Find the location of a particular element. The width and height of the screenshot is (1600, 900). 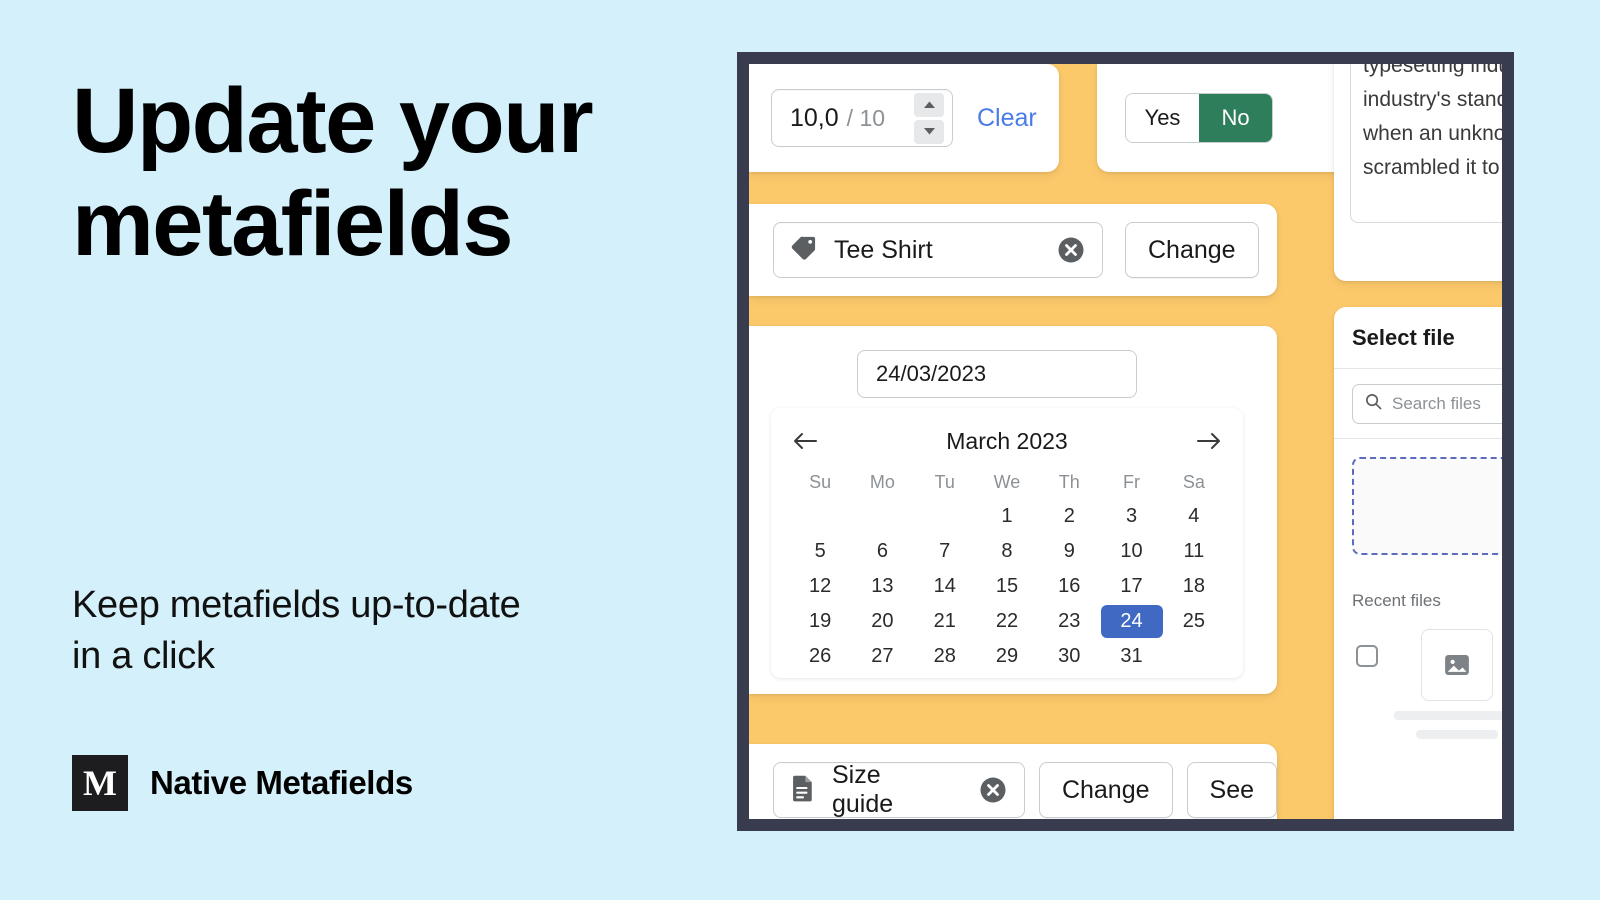

calendar-day-label: 5 is located at coordinates (820, 551).